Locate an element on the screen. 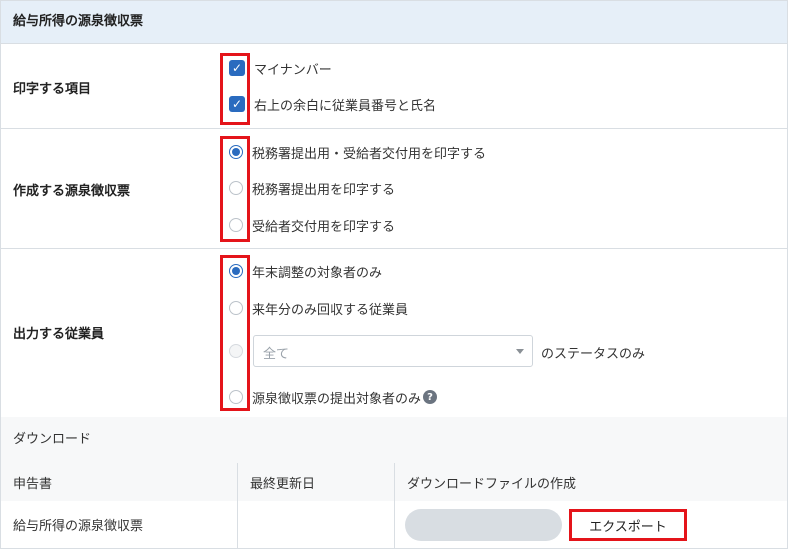 Image resolution: width=788 pixels, height=549 pixels. download-table-header: 申告書 最終更新日 ダウンロードファイルの作成 is located at coordinates (394, 482).